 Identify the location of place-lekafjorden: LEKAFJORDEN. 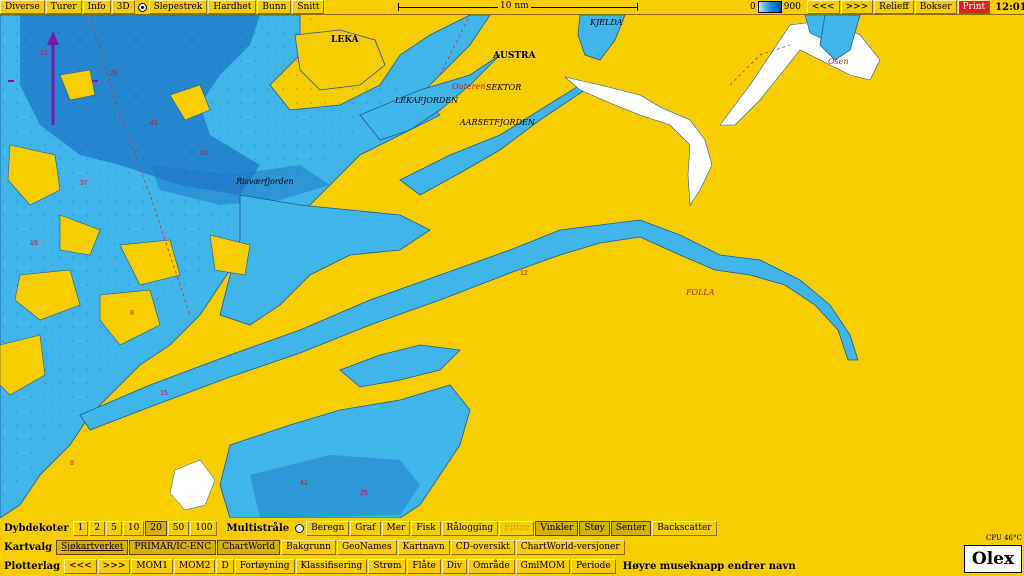
(427, 100).